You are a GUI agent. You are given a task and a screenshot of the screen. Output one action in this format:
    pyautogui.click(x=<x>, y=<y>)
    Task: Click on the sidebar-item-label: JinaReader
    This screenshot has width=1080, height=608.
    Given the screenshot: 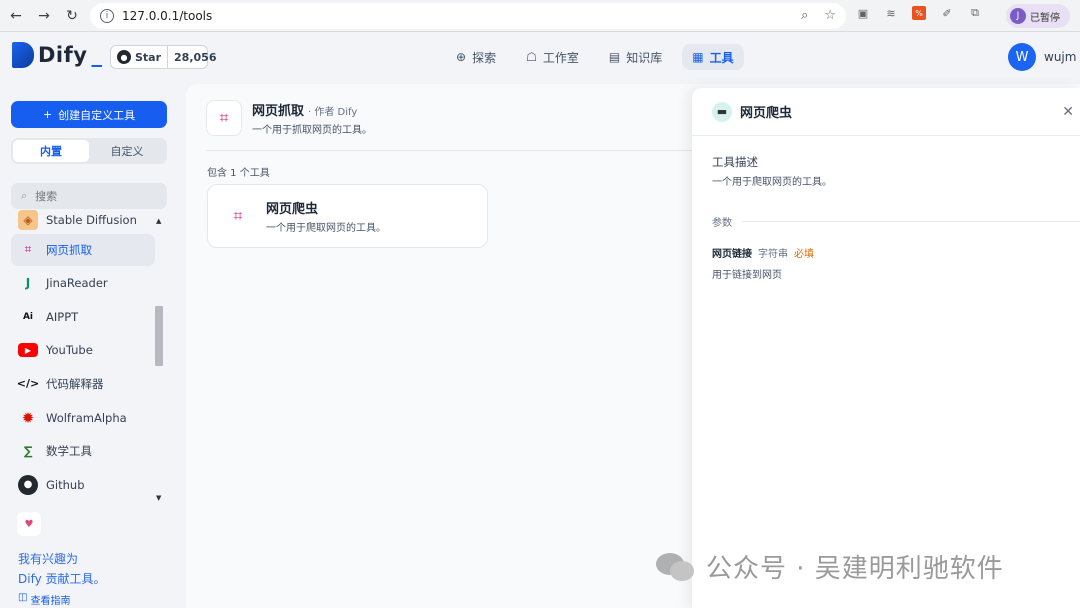 What is the action you would take?
    pyautogui.click(x=77, y=283)
    